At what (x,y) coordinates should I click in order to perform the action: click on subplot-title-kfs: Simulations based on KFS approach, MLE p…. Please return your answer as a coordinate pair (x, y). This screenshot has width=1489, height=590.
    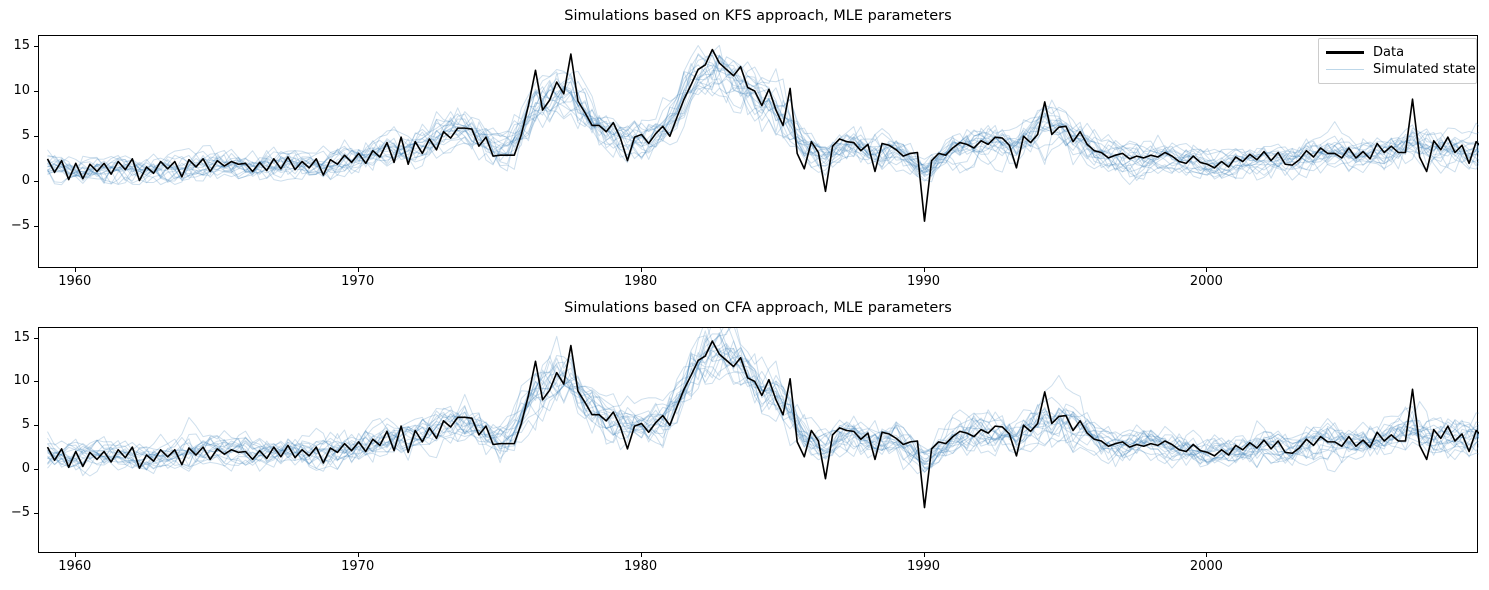
    Looking at the image, I should click on (758, 16).